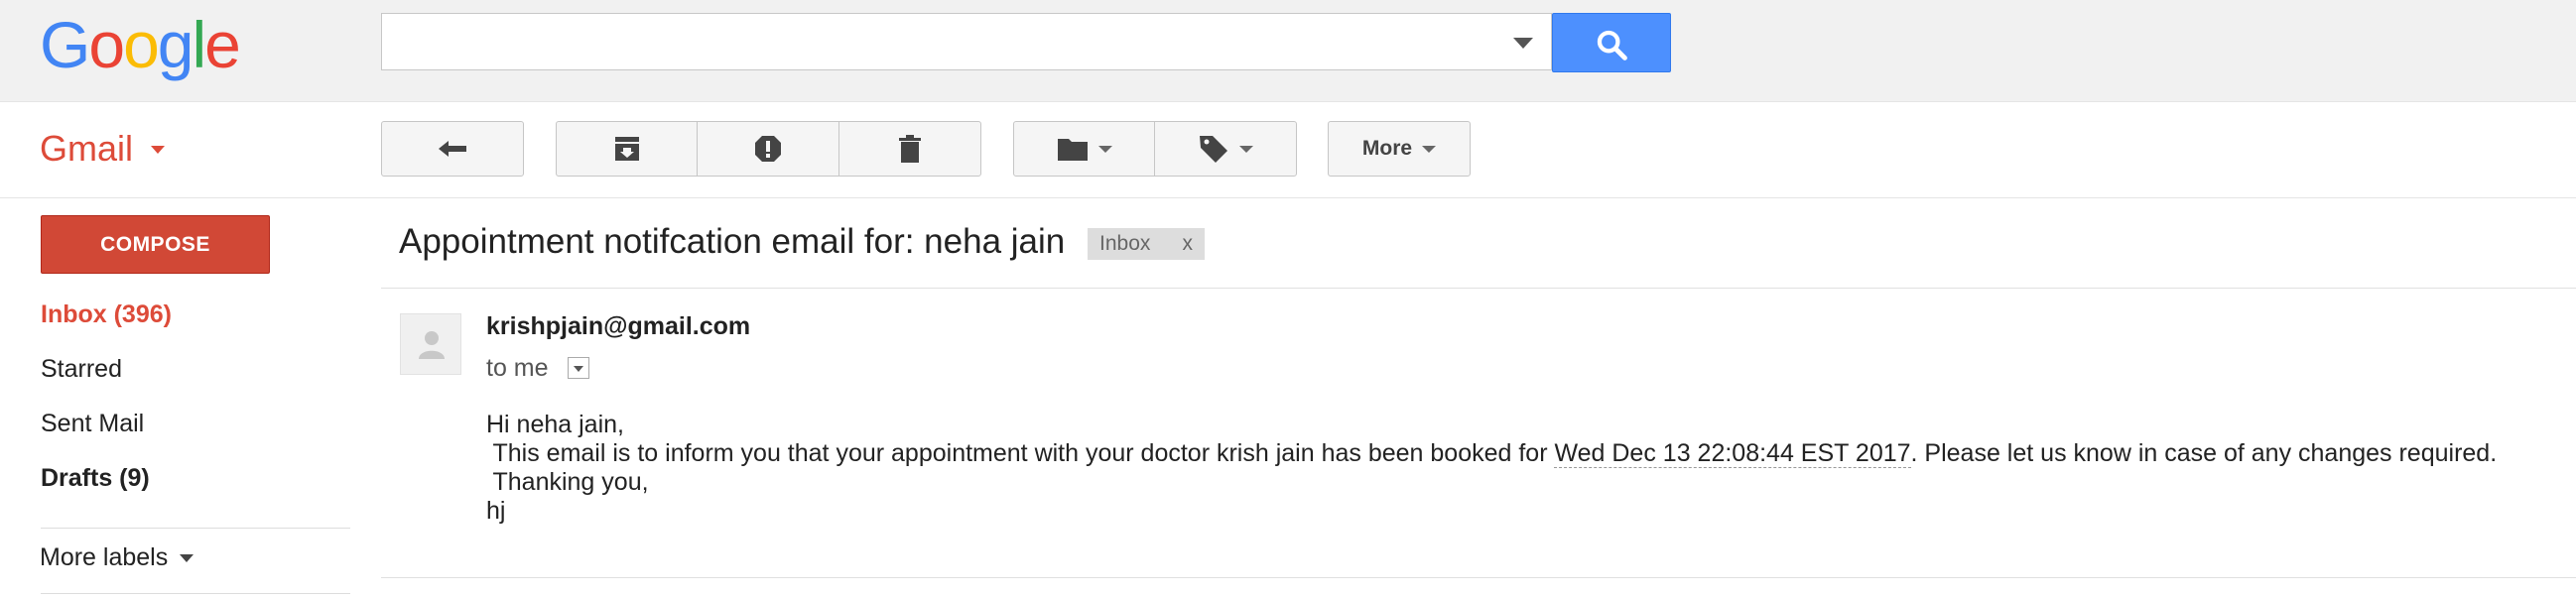 Image resolution: width=2576 pixels, height=598 pixels. What do you see at coordinates (156, 245) in the screenshot?
I see `compose-button: COMPOSE` at bounding box center [156, 245].